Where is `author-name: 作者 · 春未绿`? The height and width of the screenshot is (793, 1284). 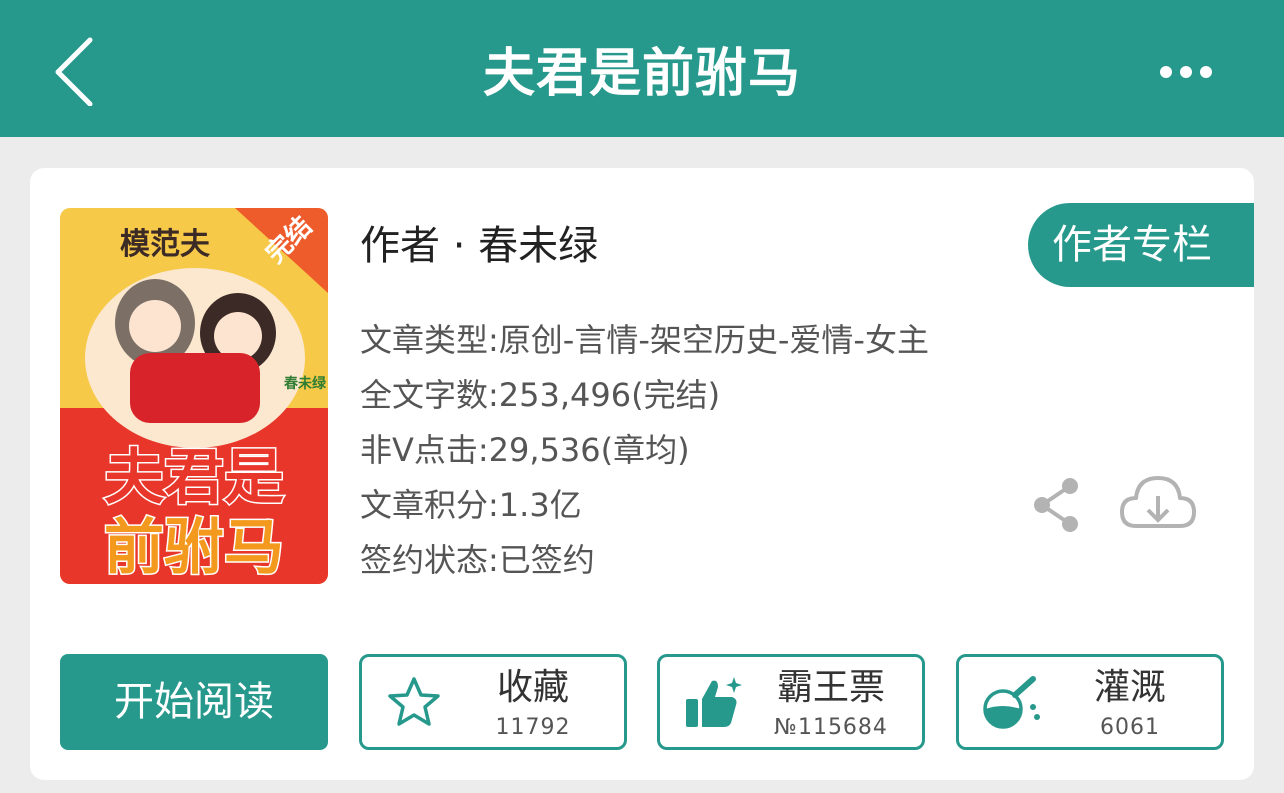 author-name: 作者 · 春未绿 is located at coordinates (479, 246).